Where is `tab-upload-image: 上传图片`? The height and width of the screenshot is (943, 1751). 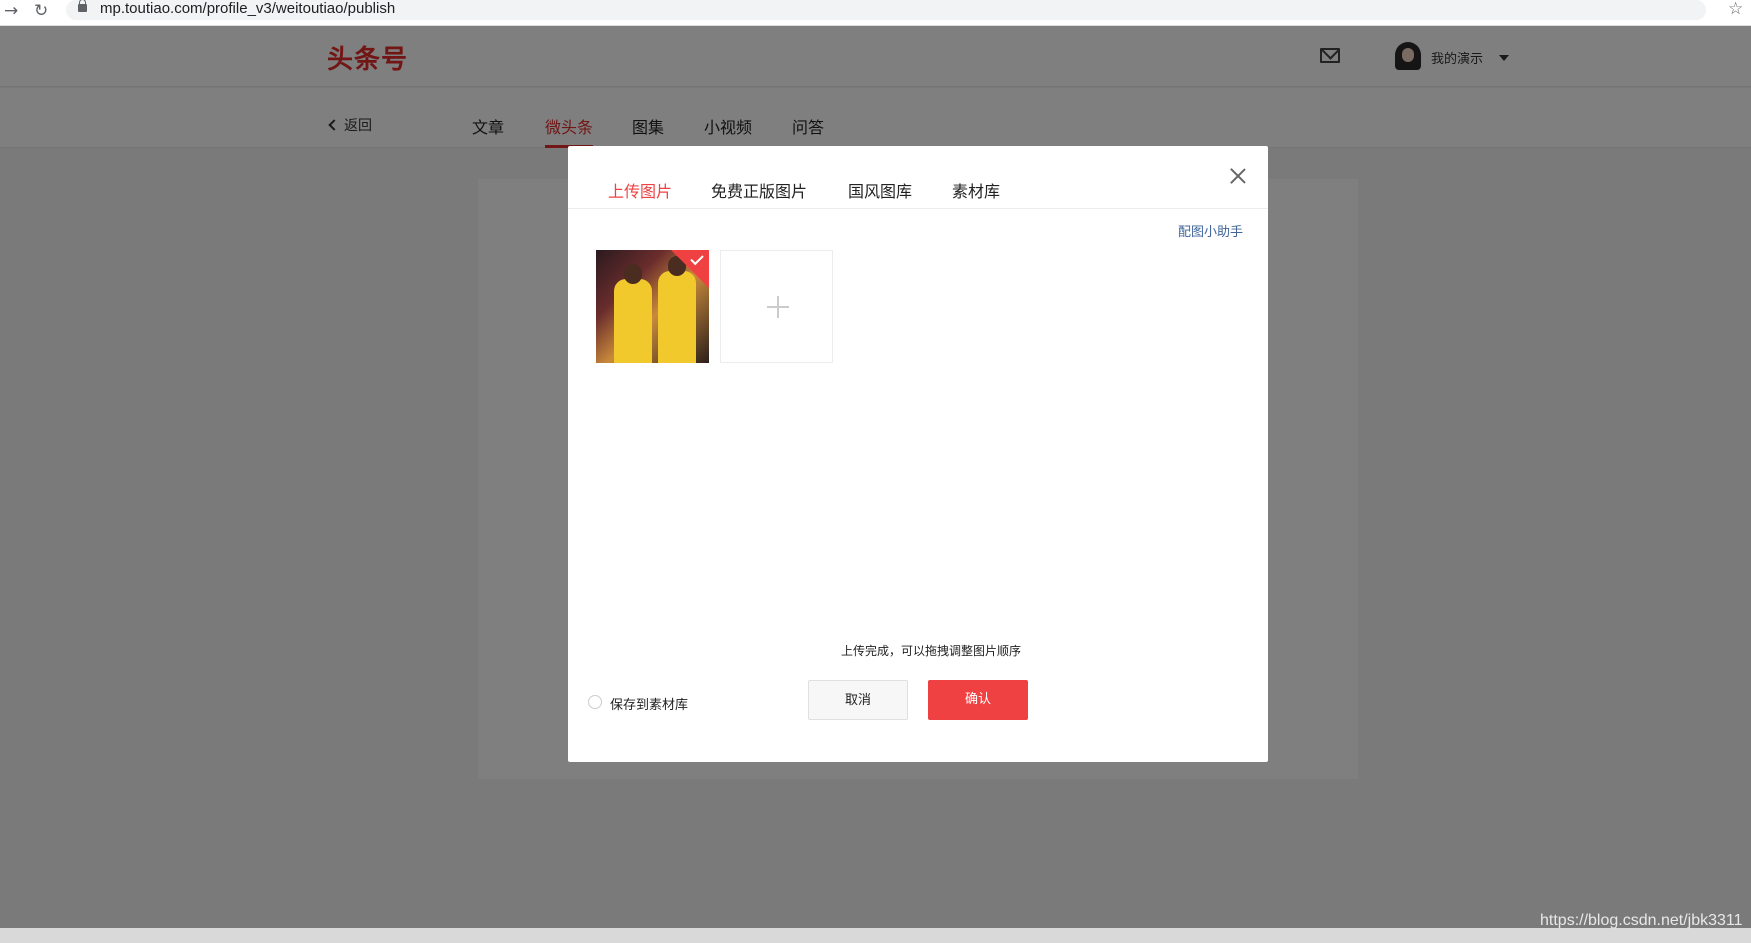
tab-upload-image: 上传图片 is located at coordinates (640, 190).